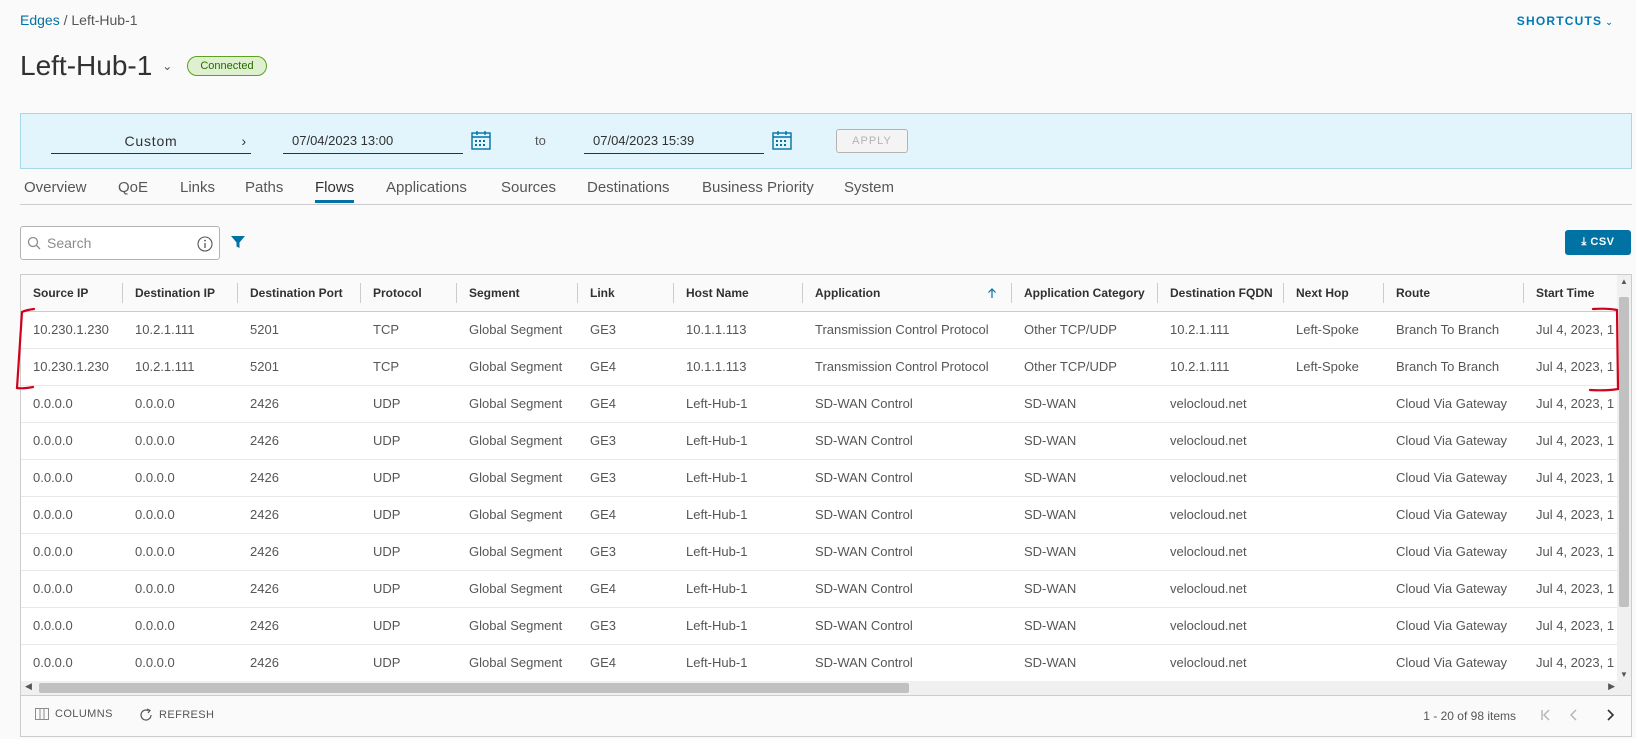 The image size is (1636, 739). What do you see at coordinates (517, 293) in the screenshot?
I see `column-header: Segment` at bounding box center [517, 293].